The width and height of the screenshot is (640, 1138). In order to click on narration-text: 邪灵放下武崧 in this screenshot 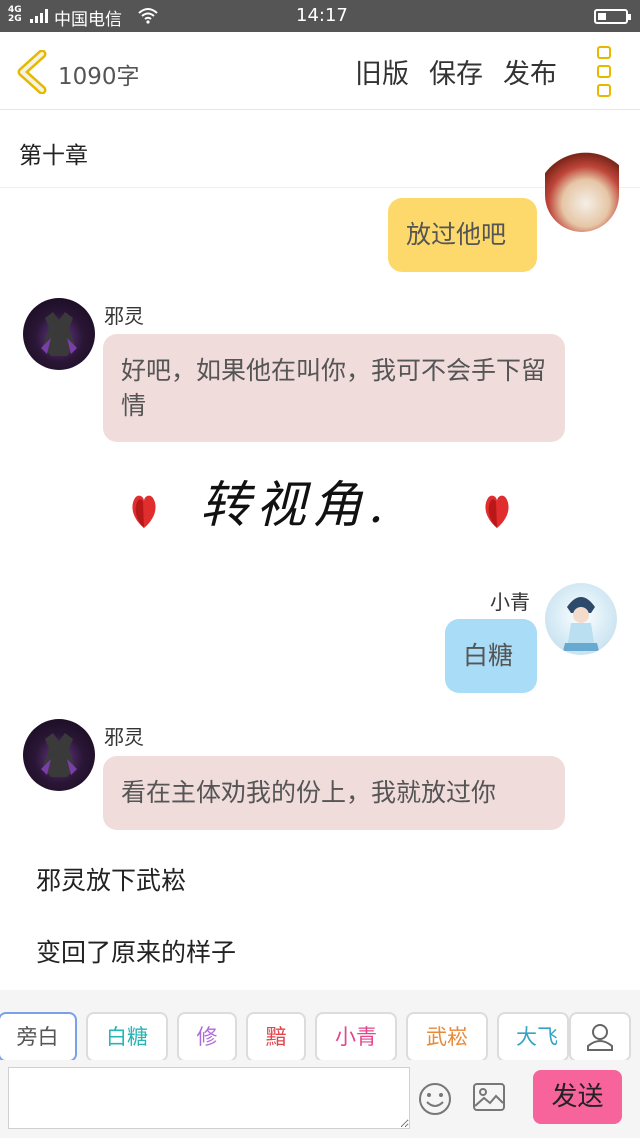, I will do `click(111, 879)`.